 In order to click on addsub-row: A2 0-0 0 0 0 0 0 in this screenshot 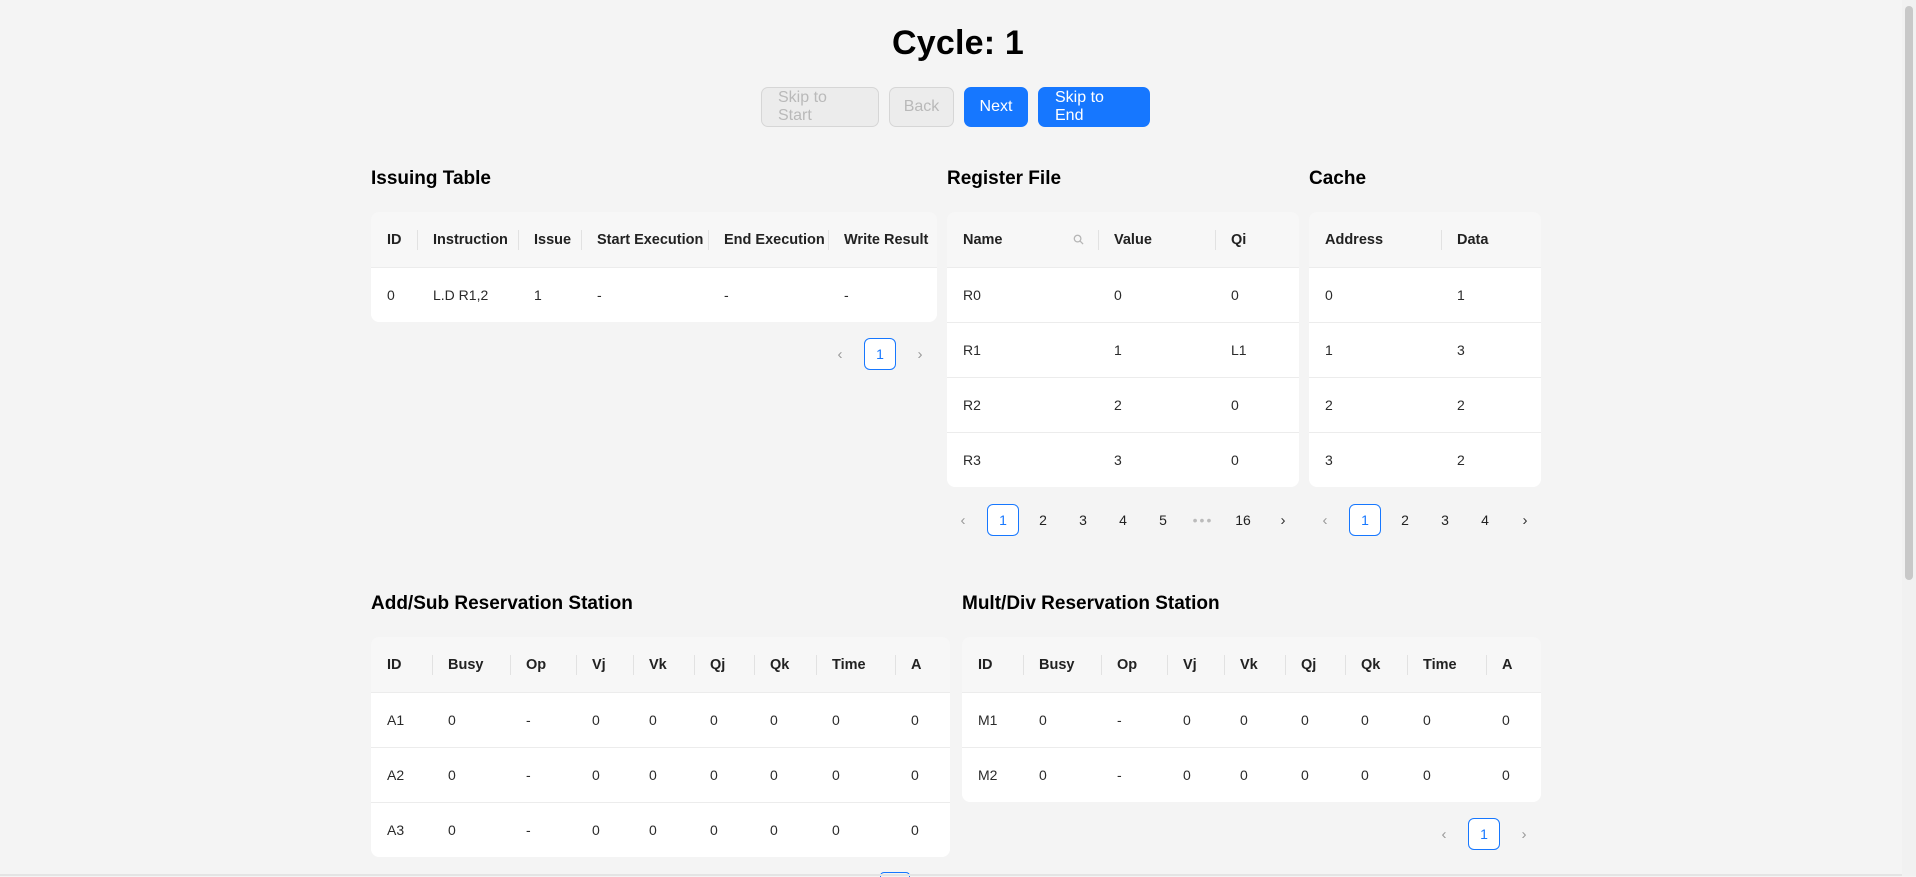, I will do `click(660, 775)`.